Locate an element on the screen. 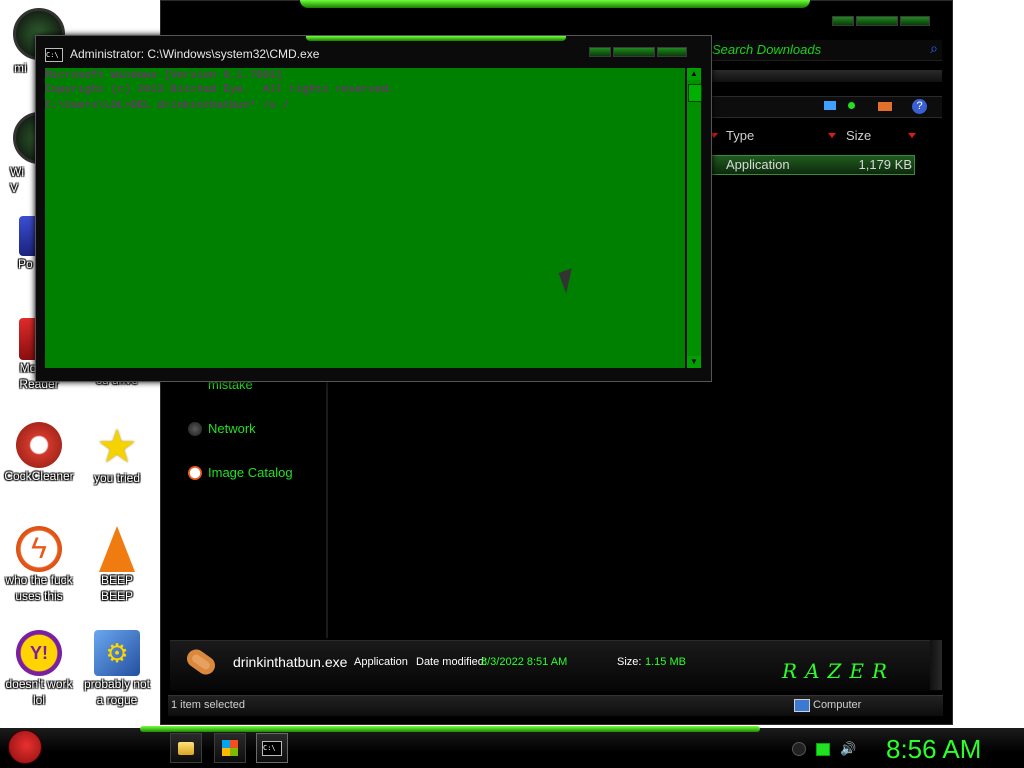 This screenshot has width=1024, height=768. details-kind: Application is located at coordinates (381, 662).